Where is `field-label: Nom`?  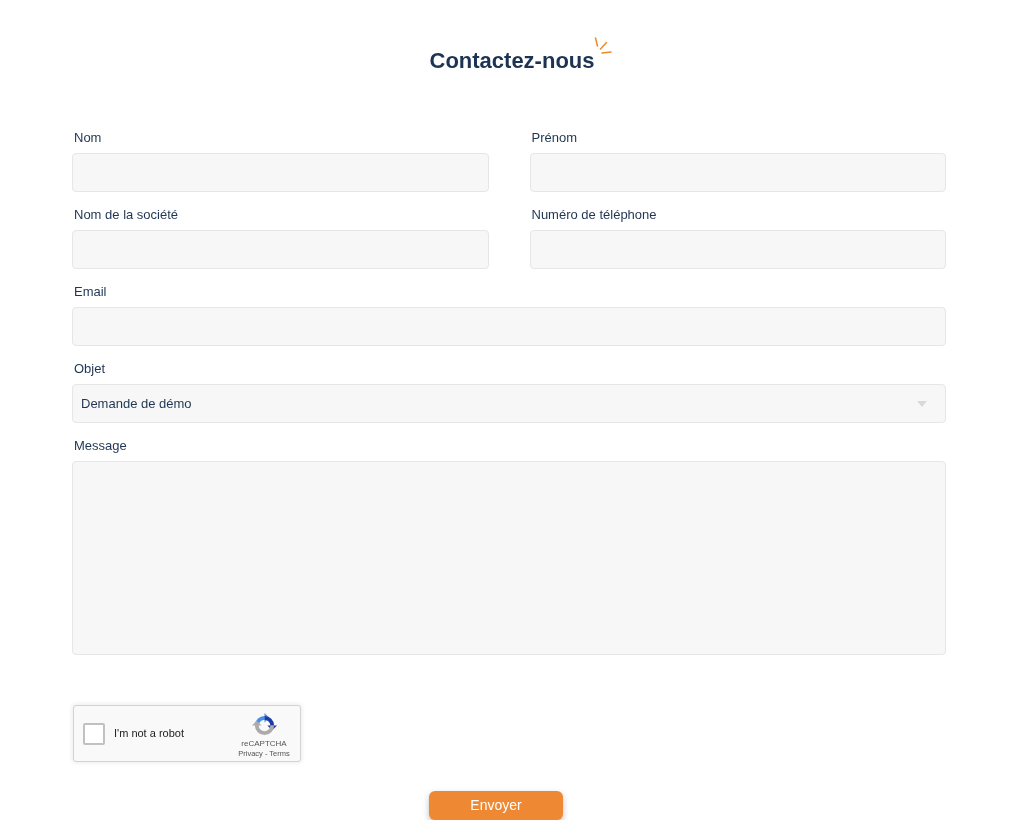
field-label: Nom is located at coordinates (87, 138).